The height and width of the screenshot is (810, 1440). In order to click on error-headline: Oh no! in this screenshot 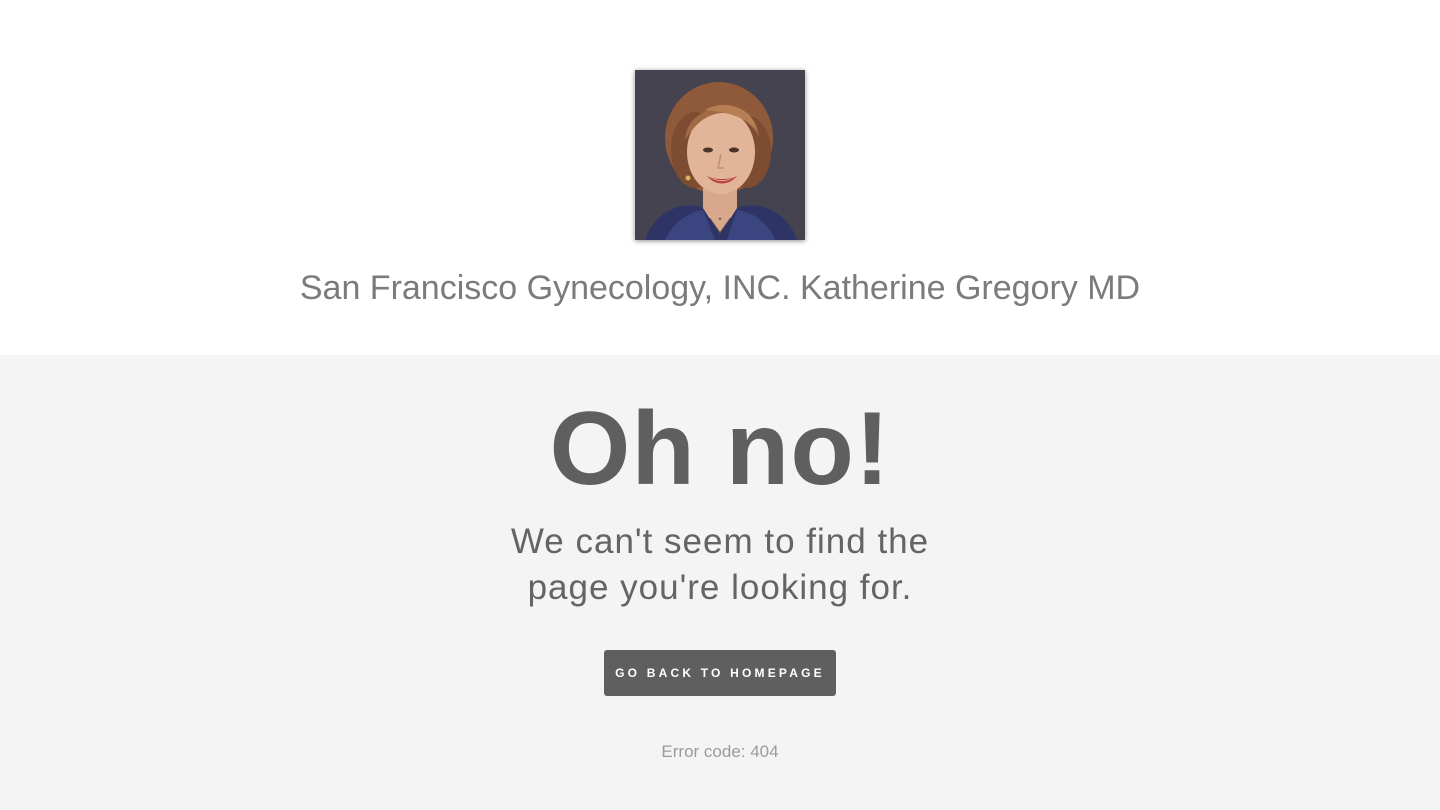, I will do `click(720, 449)`.